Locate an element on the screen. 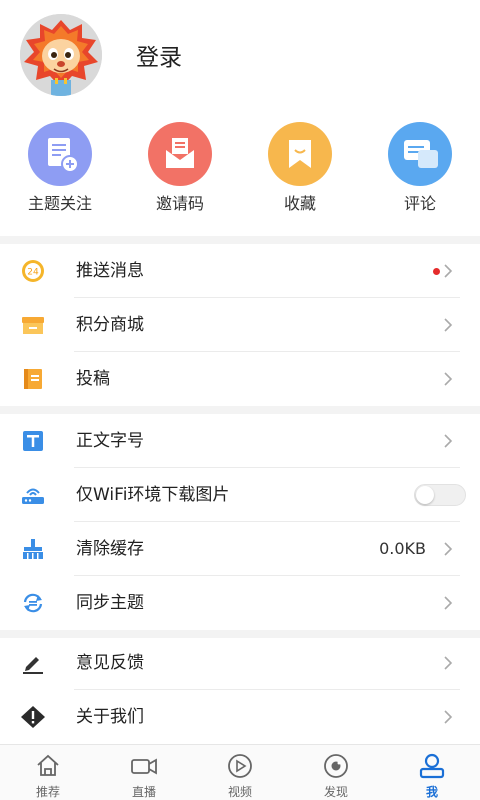 This screenshot has height=800, width=480. menu-item-feedback: 意见反馈 is located at coordinates (240, 663).